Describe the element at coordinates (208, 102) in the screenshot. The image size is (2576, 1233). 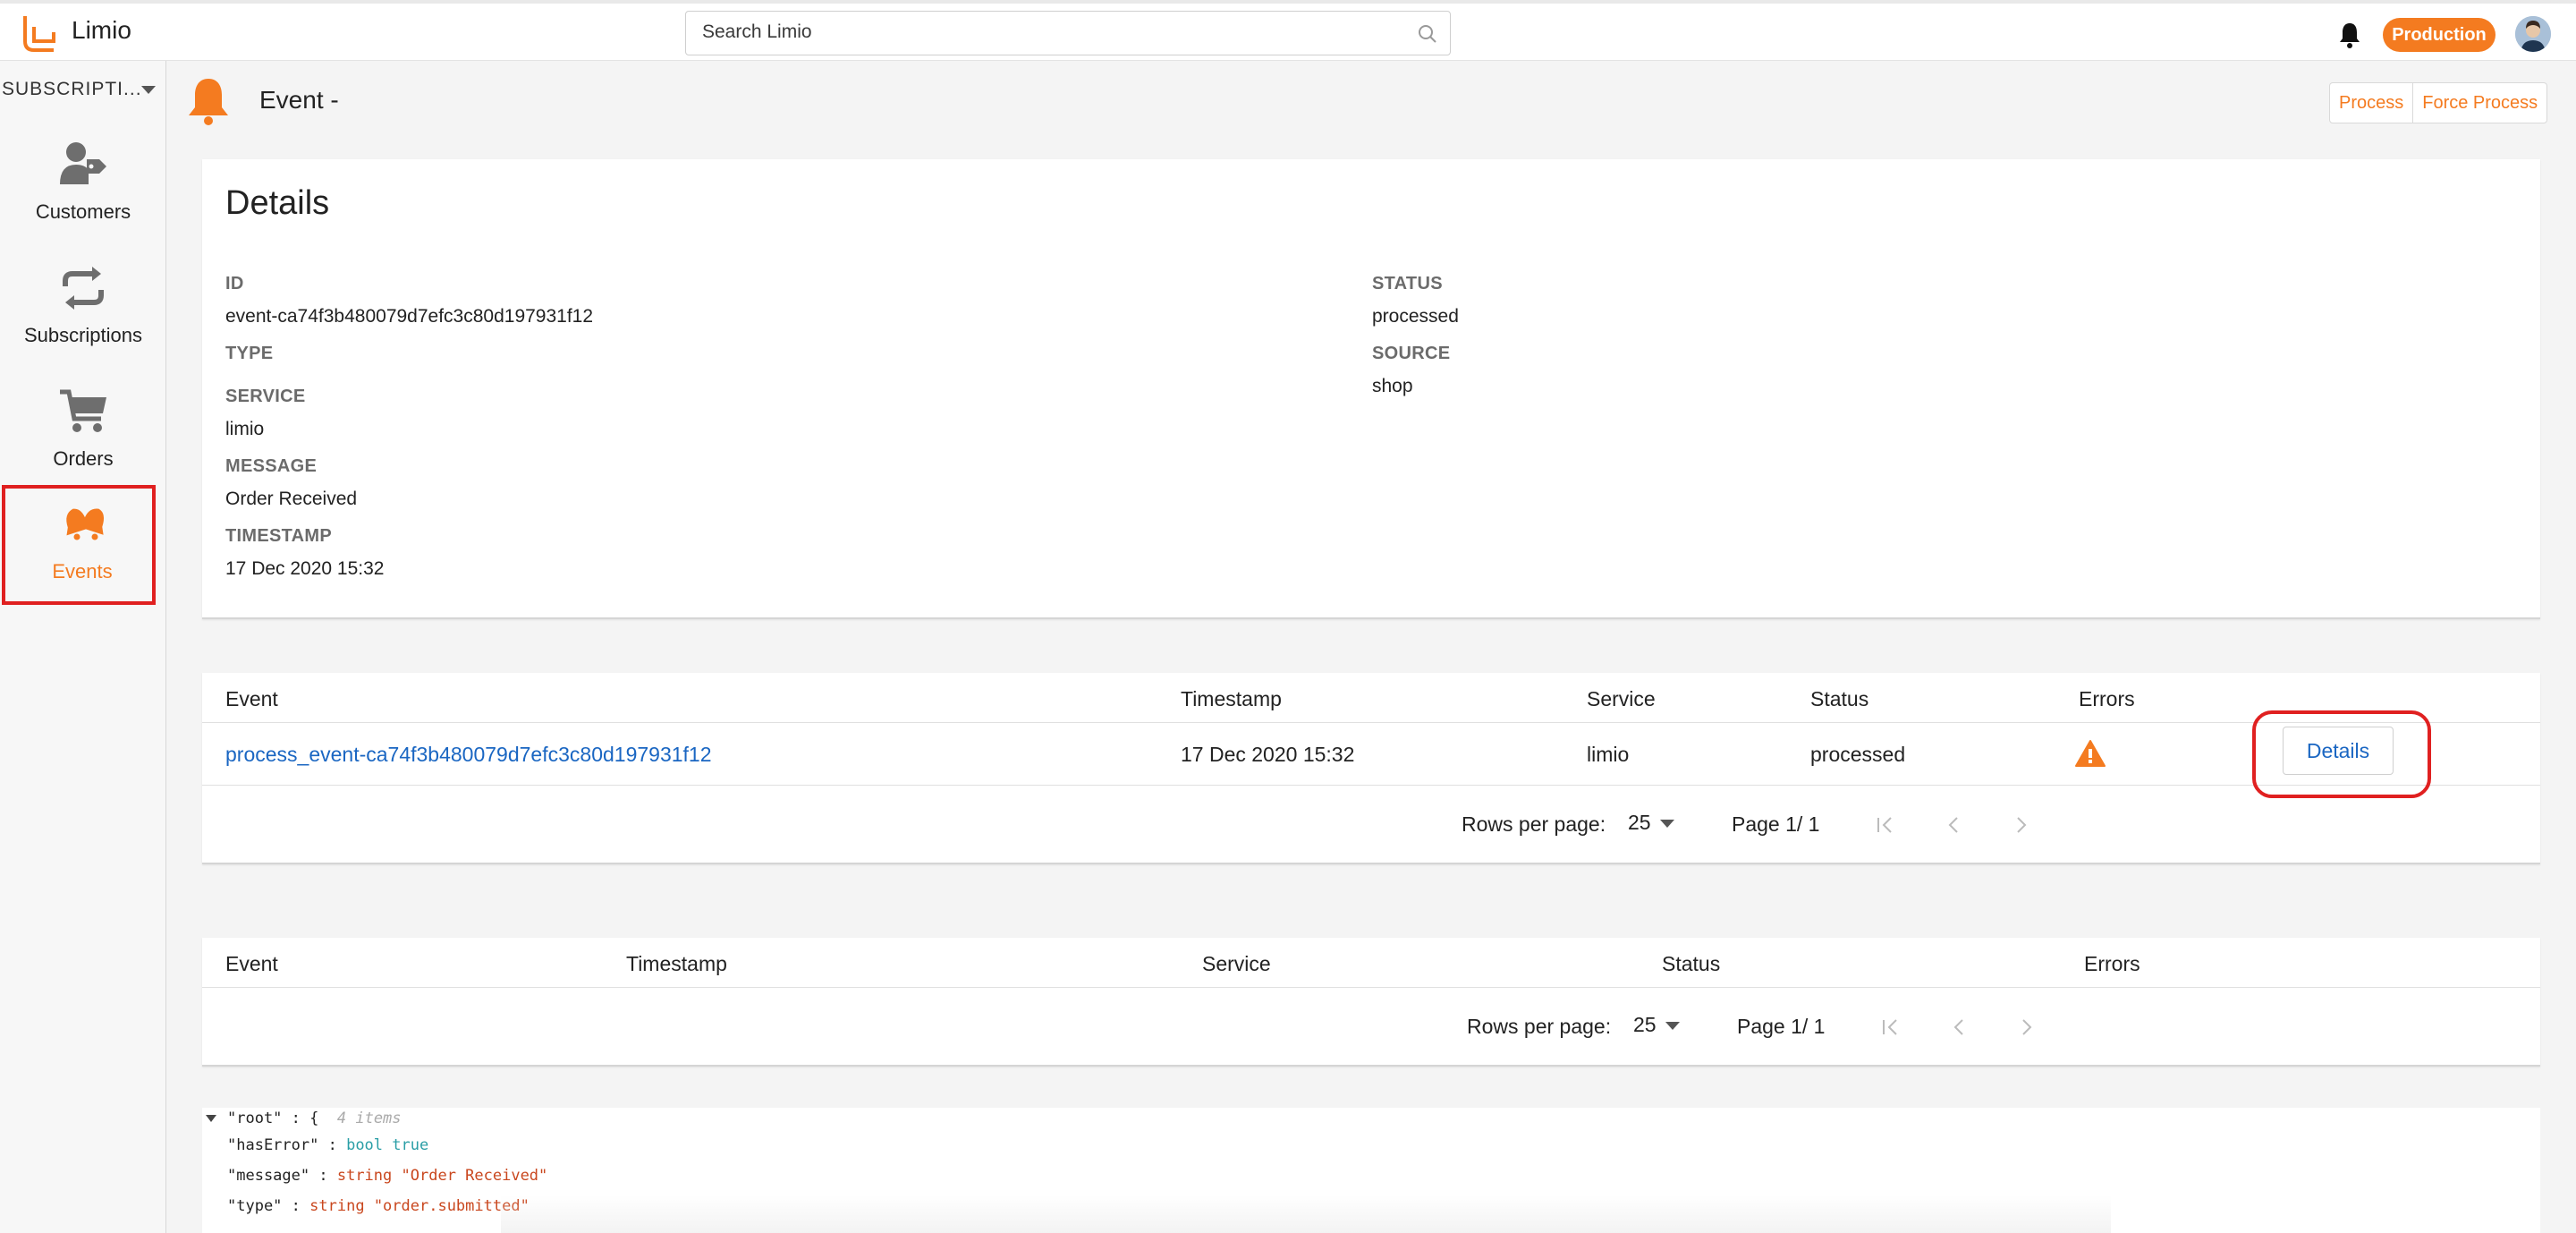
I see `event-bell-icon` at that location.